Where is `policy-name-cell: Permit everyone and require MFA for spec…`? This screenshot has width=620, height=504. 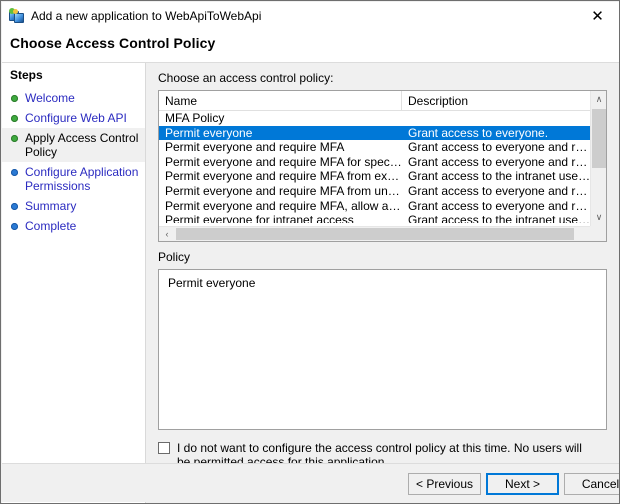 policy-name-cell: Permit everyone and require MFA for spec… is located at coordinates (283, 161).